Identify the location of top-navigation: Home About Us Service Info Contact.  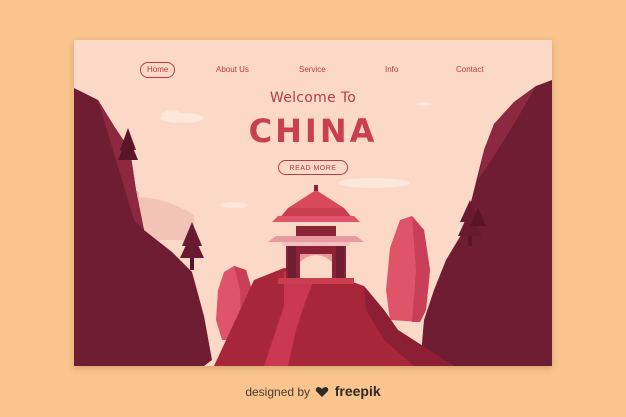
(313, 72).